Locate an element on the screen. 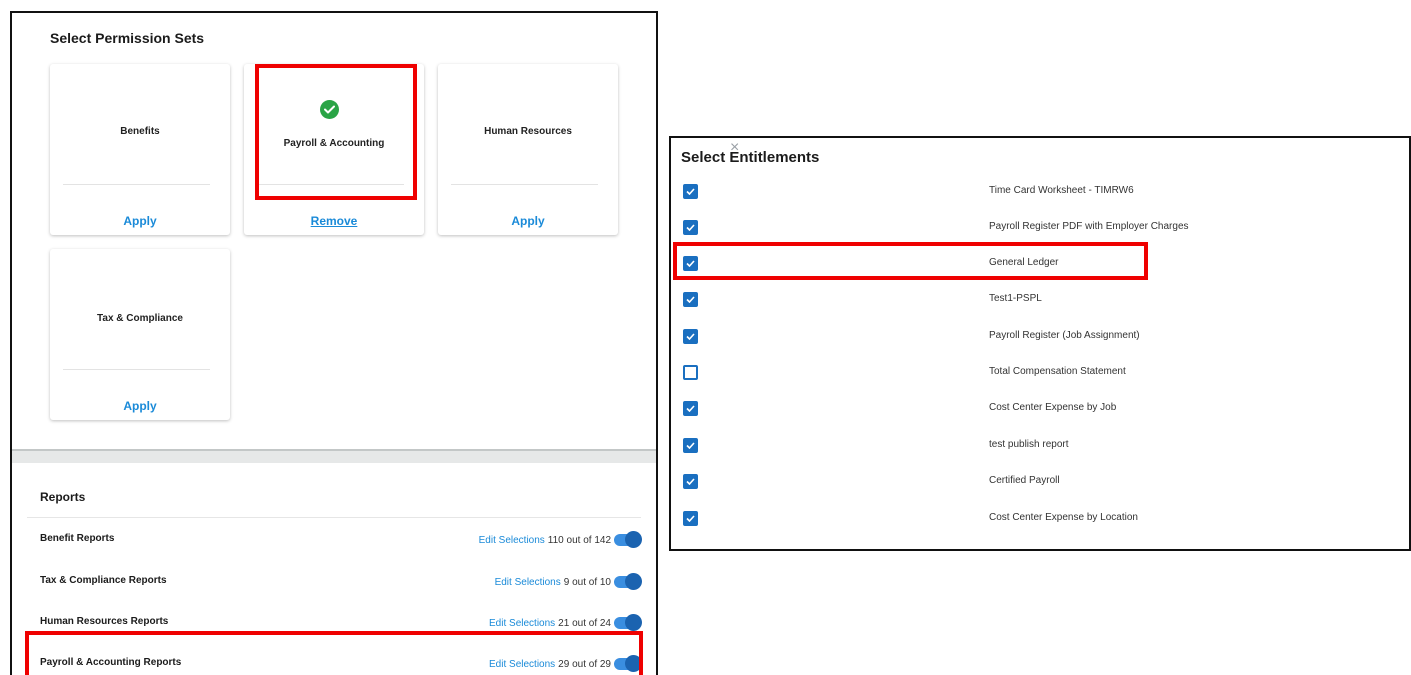 Image resolution: width=1411 pixels, height=675 pixels. entitlement-row: Test1-PSPL is located at coordinates (1040, 300).